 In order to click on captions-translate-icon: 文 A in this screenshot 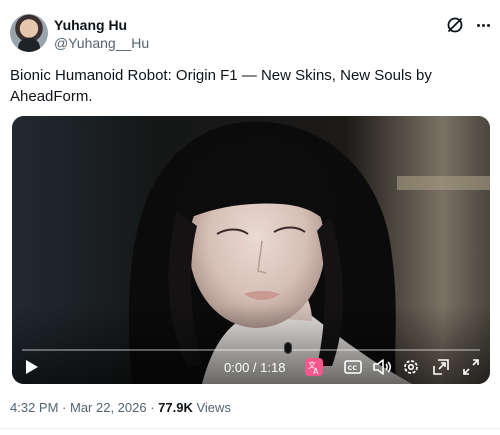, I will do `click(314, 367)`.